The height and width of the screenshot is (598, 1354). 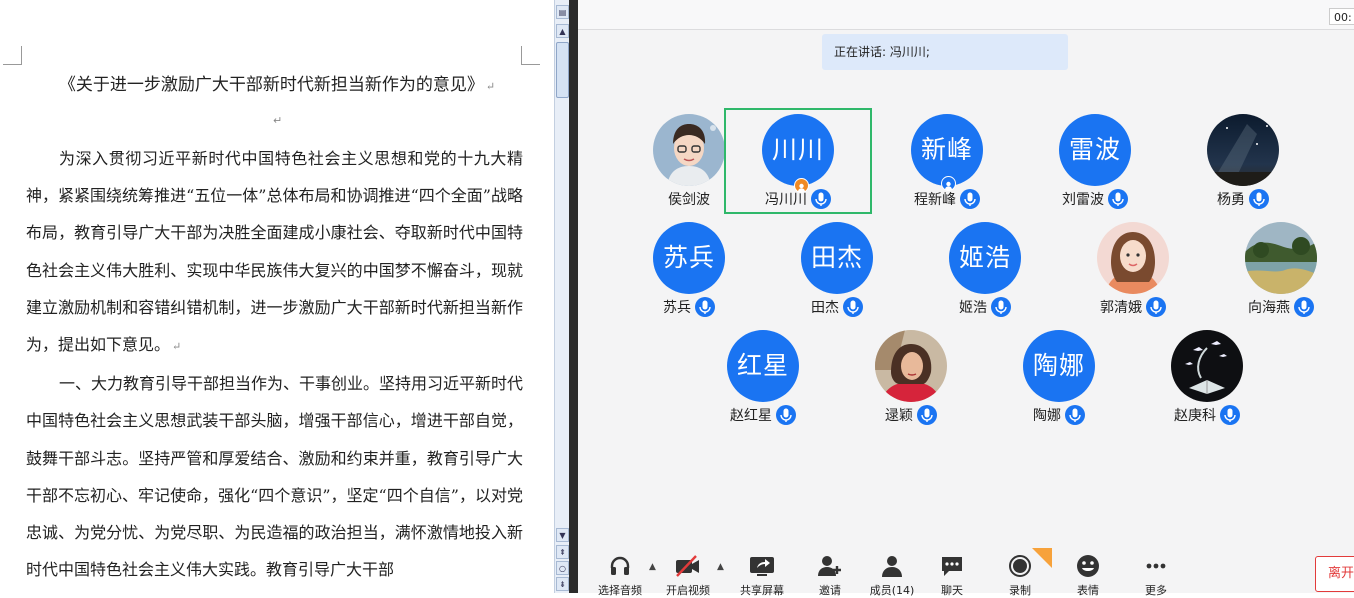 What do you see at coordinates (1095, 161) in the screenshot?
I see `participant-tile: 雷波 刘雷波` at bounding box center [1095, 161].